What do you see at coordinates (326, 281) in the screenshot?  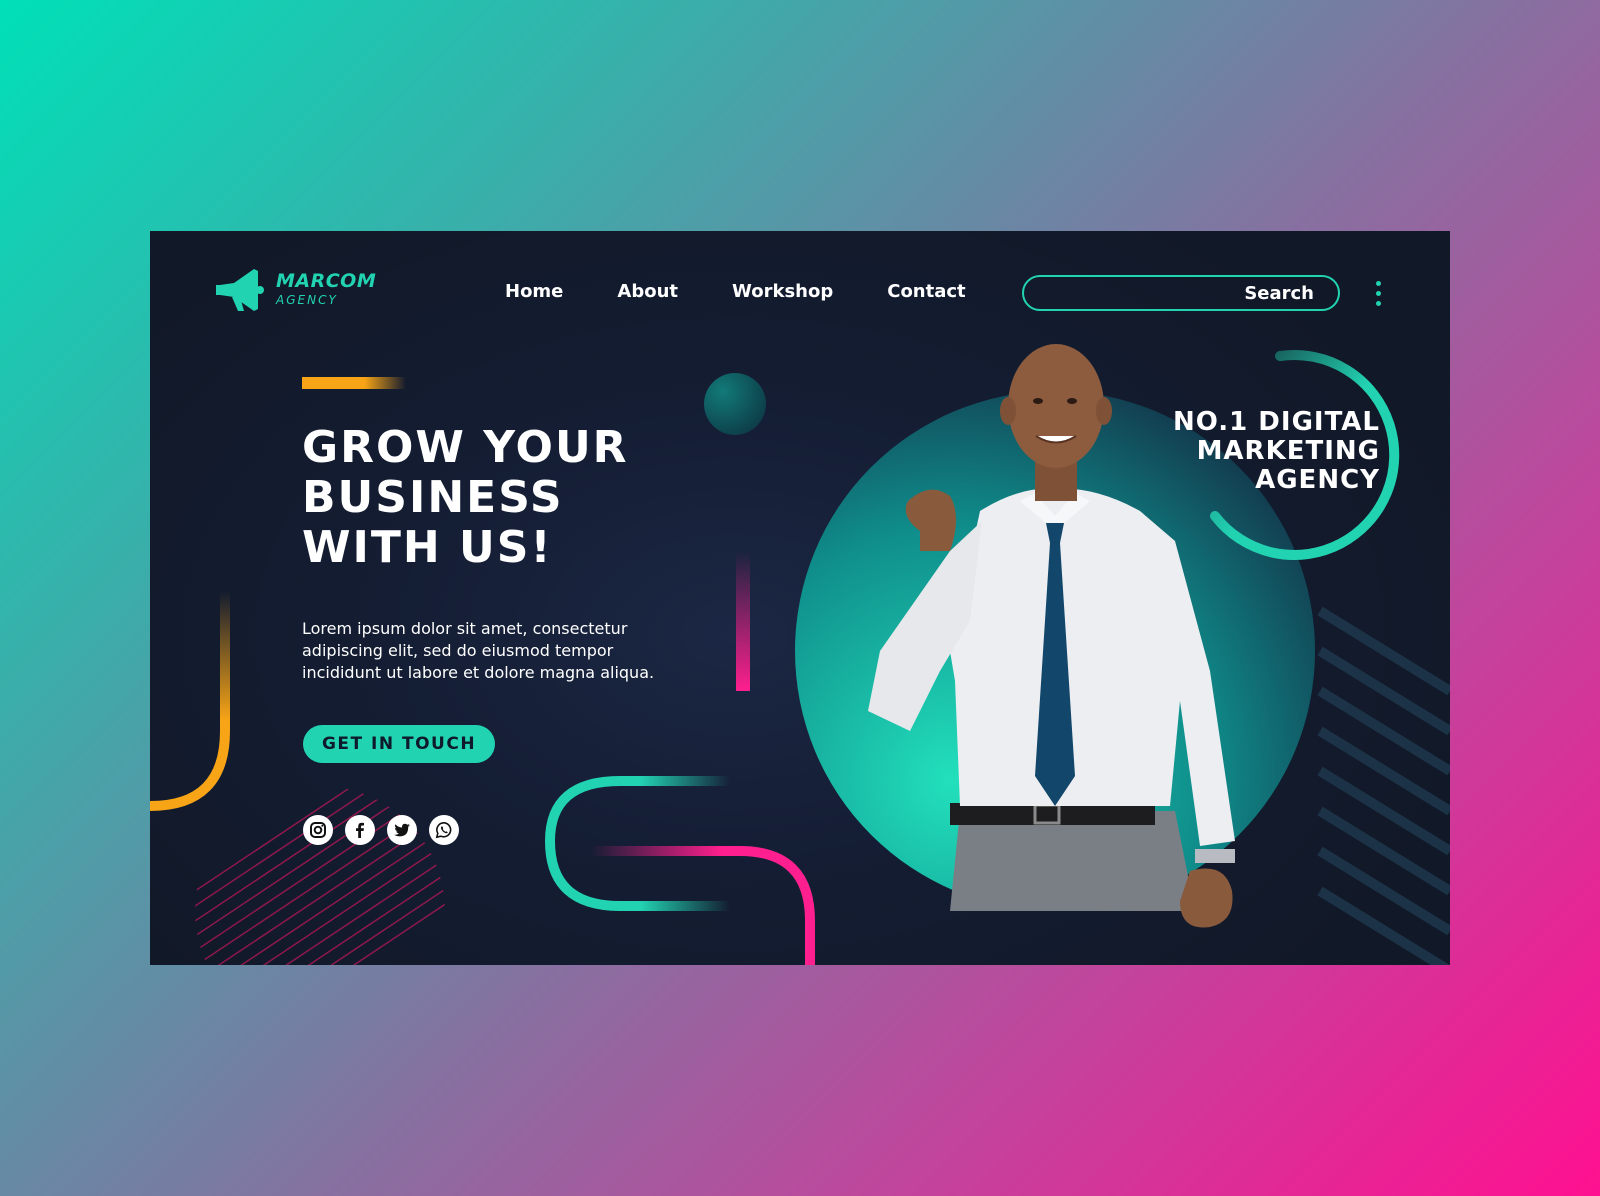 I see `brand-name: MARCOM` at bounding box center [326, 281].